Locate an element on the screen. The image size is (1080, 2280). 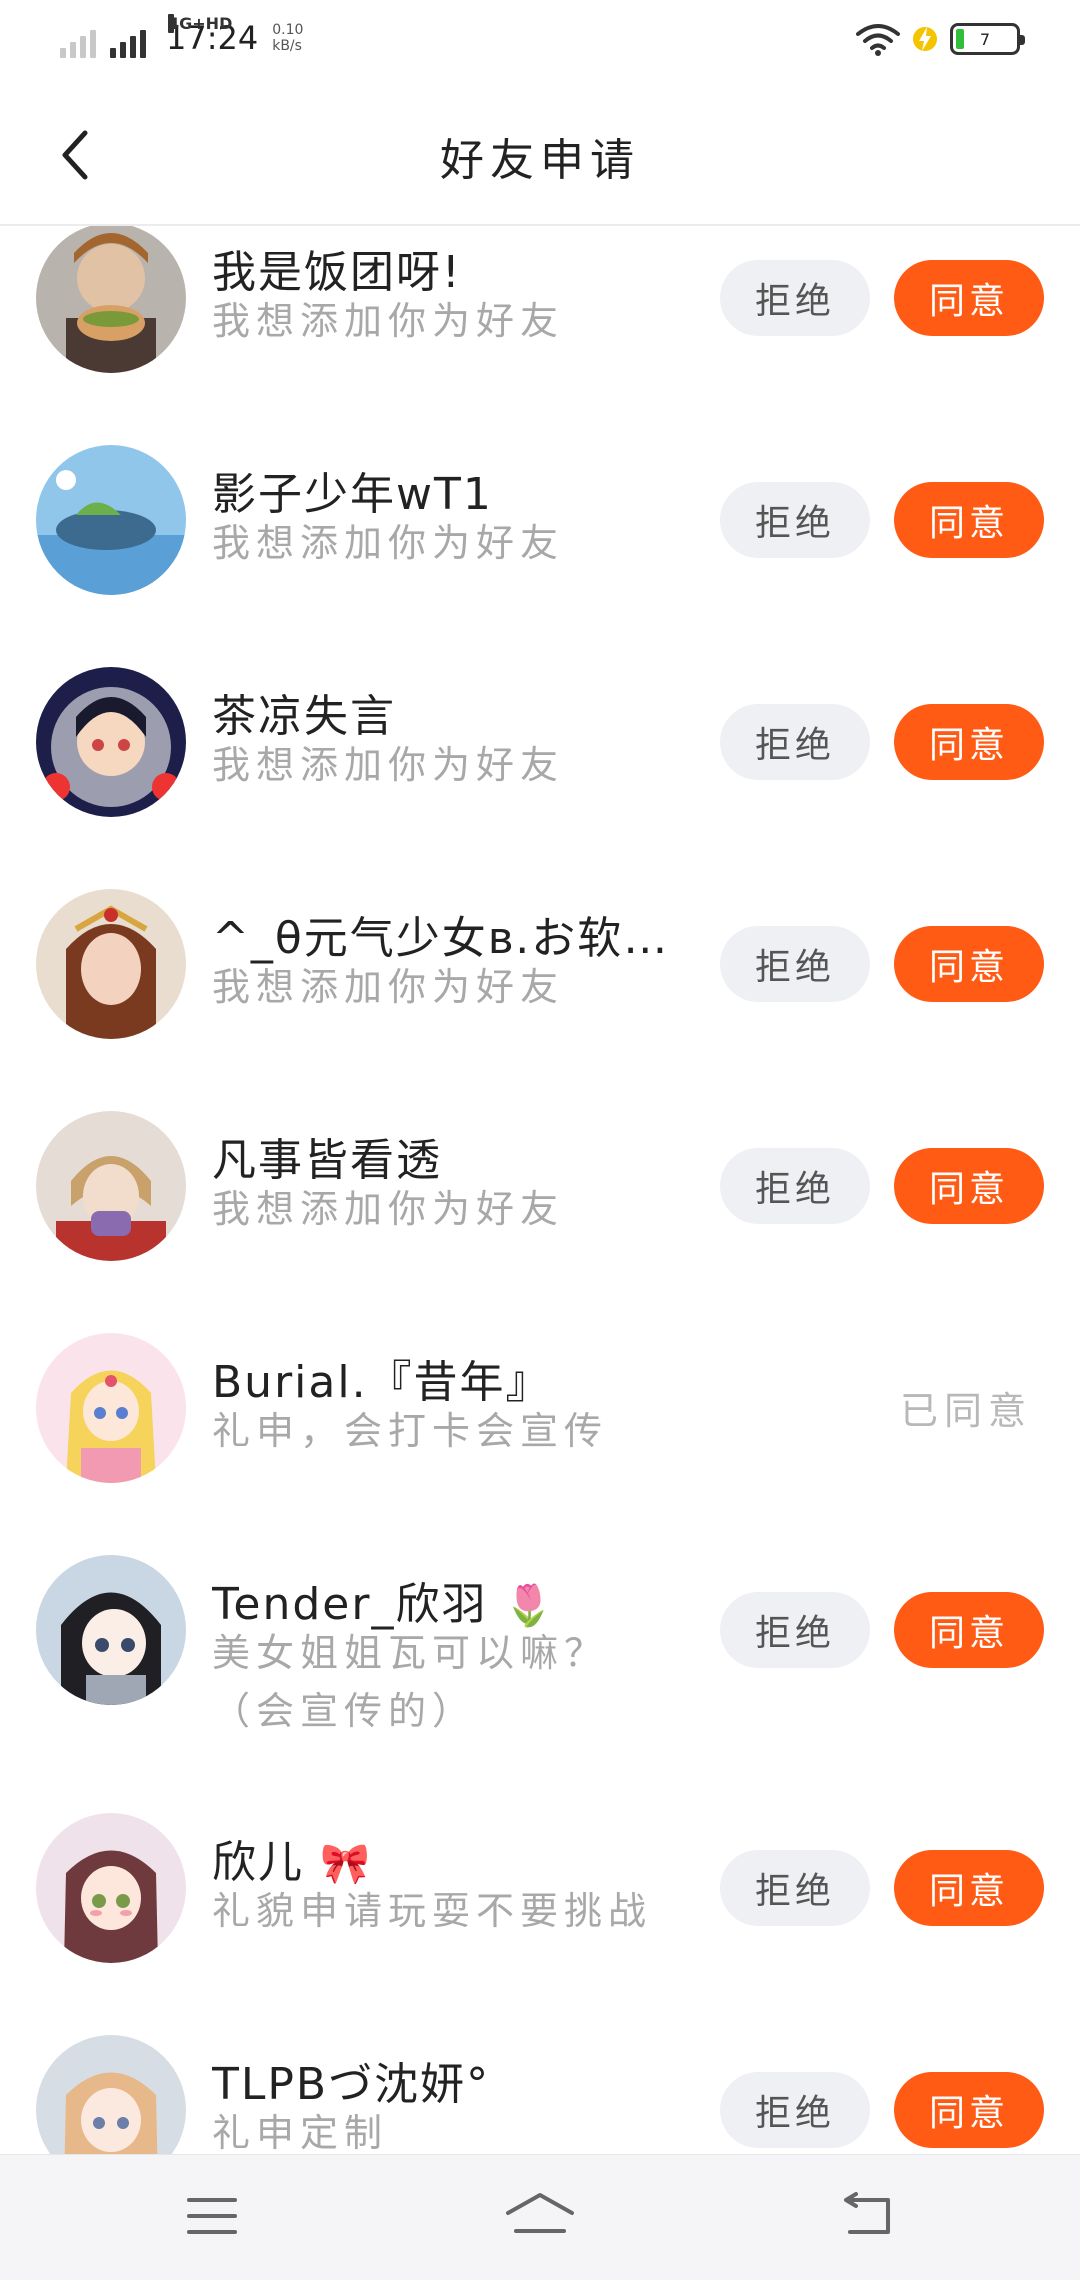
signal-2-icon: 4G+HD is located at coordinates (171, 36).